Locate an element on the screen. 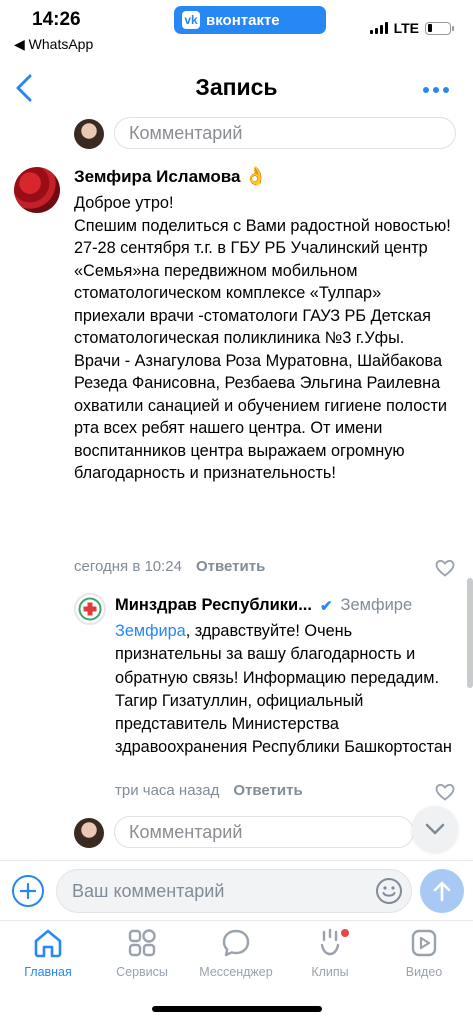 The image size is (473, 1024). chevron-down-icon is located at coordinates (435, 829).